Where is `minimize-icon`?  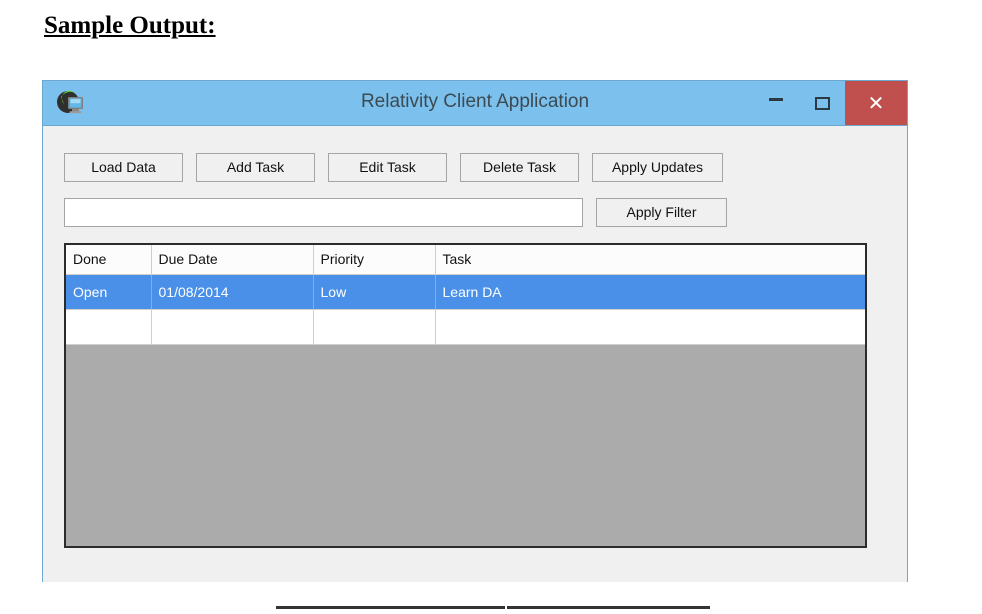
minimize-icon is located at coordinates (776, 99).